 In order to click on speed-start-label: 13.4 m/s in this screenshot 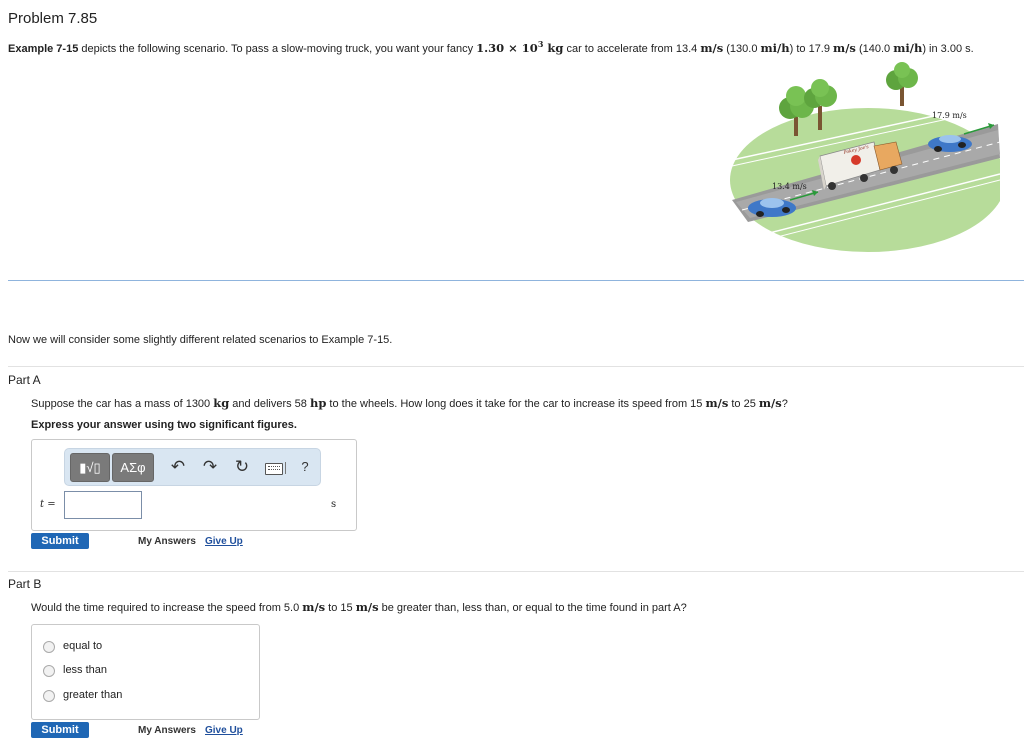, I will do `click(789, 186)`.